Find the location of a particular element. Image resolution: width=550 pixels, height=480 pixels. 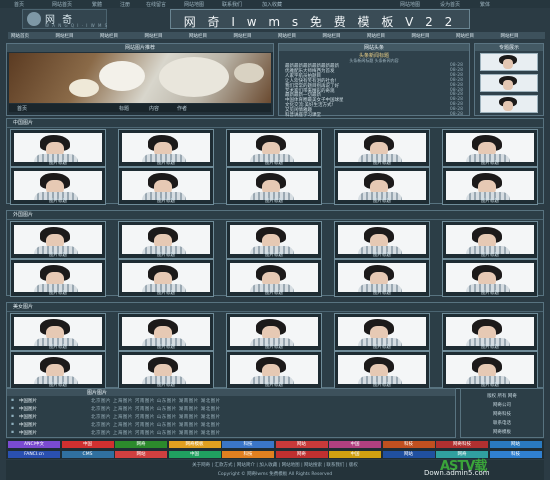

nav-item: 网站首页 is located at coordinates (20, 36).